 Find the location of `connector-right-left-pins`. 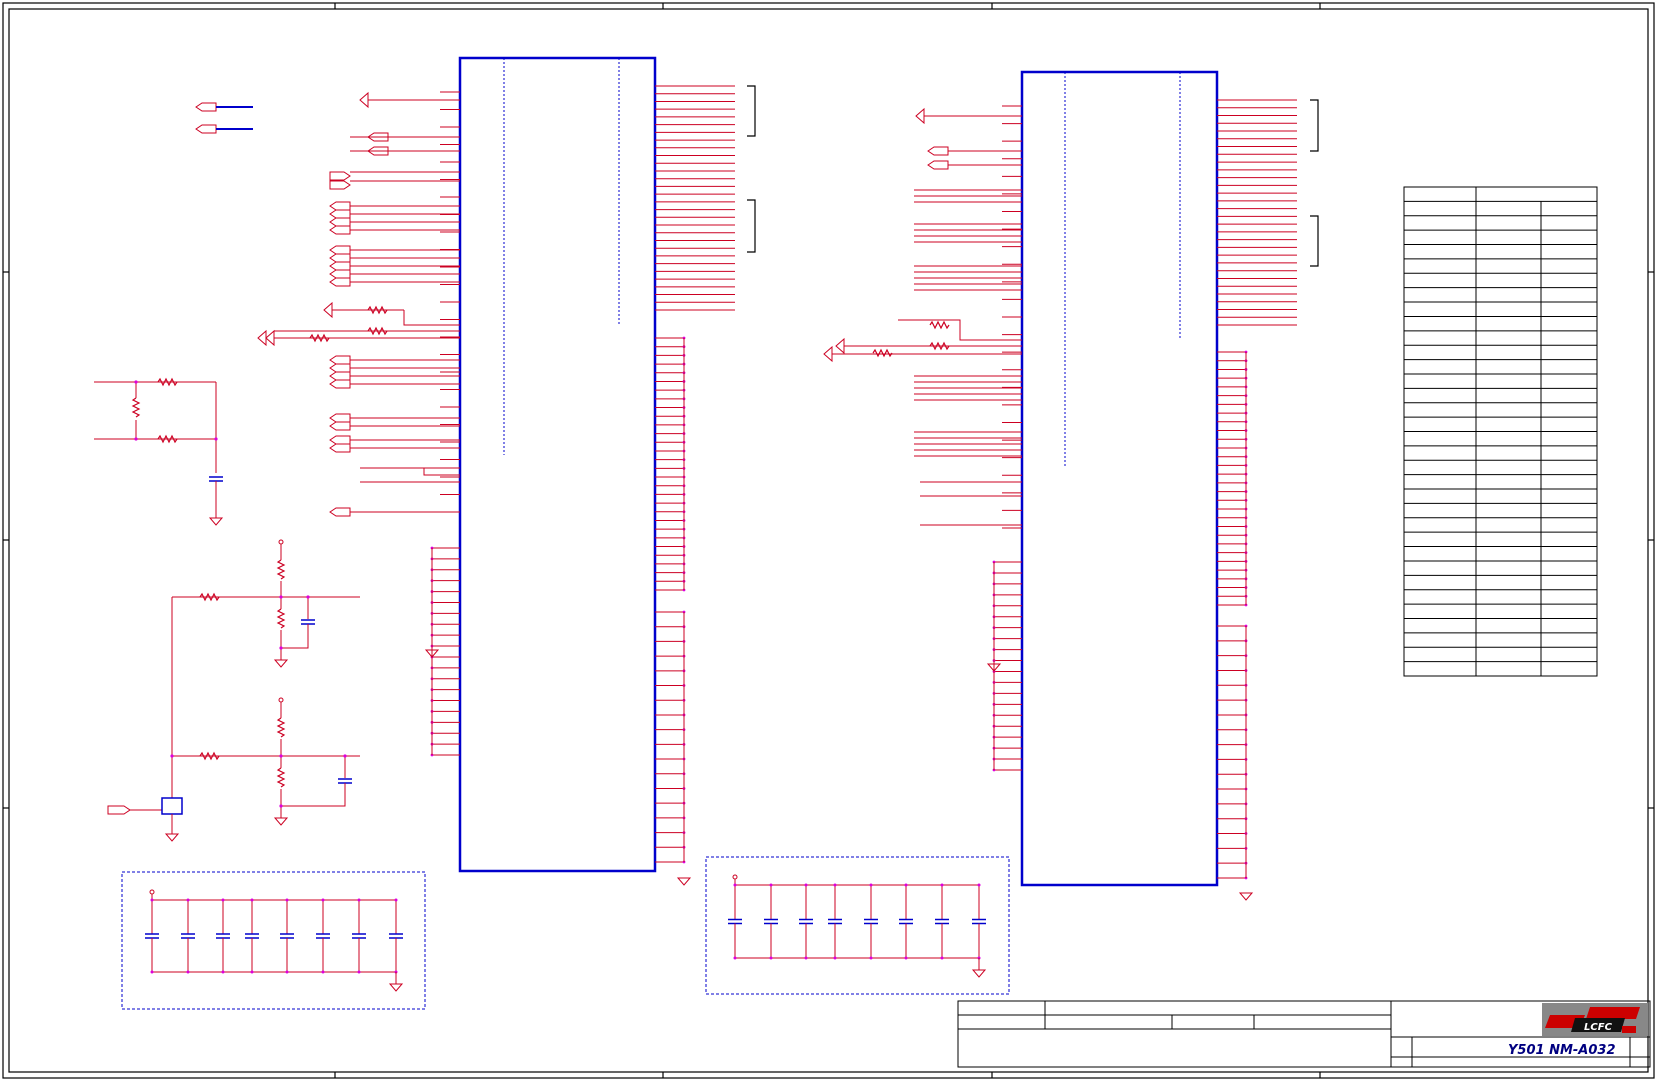

connector-right-left-pins is located at coordinates (1007, 438).